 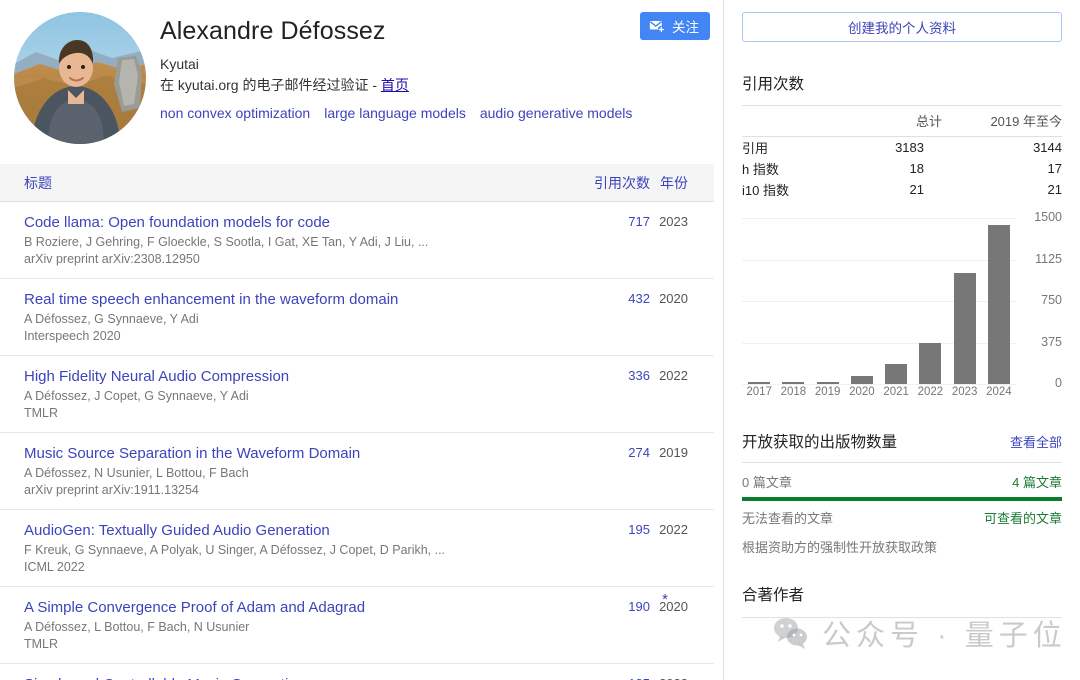 I want to click on citation-row-label: i10 指数, so click(x=765, y=190).